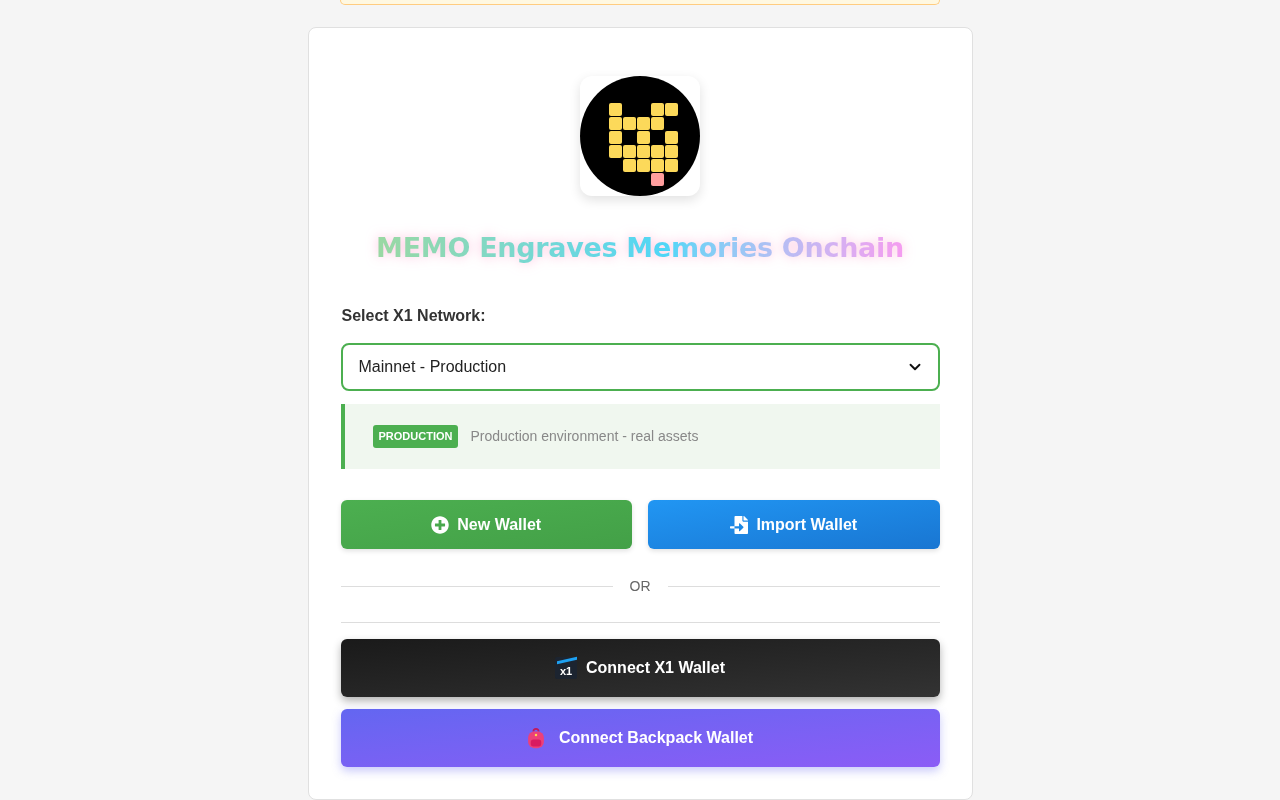  What do you see at coordinates (432, 367) in the screenshot?
I see `network-select-value: Mainnet - Production` at bounding box center [432, 367].